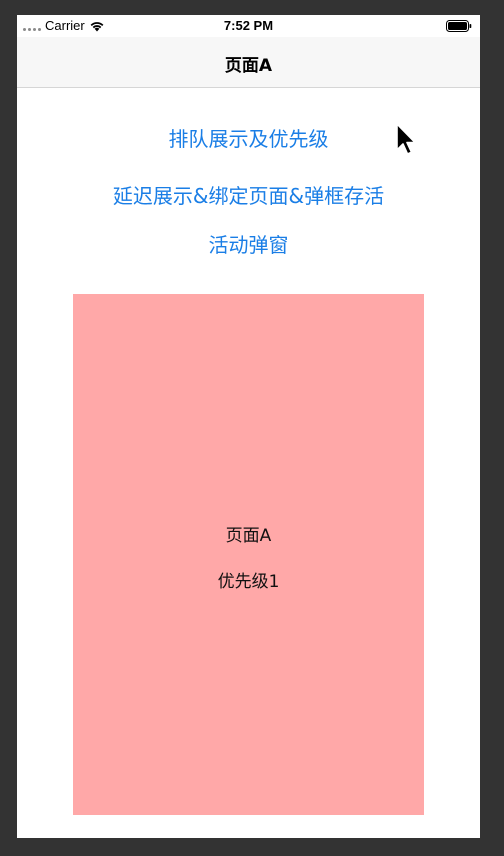  Describe the element at coordinates (248, 194) in the screenshot. I see `delay-bind-survive-button: 延迟展示&绑定页面&弹框存活` at that location.